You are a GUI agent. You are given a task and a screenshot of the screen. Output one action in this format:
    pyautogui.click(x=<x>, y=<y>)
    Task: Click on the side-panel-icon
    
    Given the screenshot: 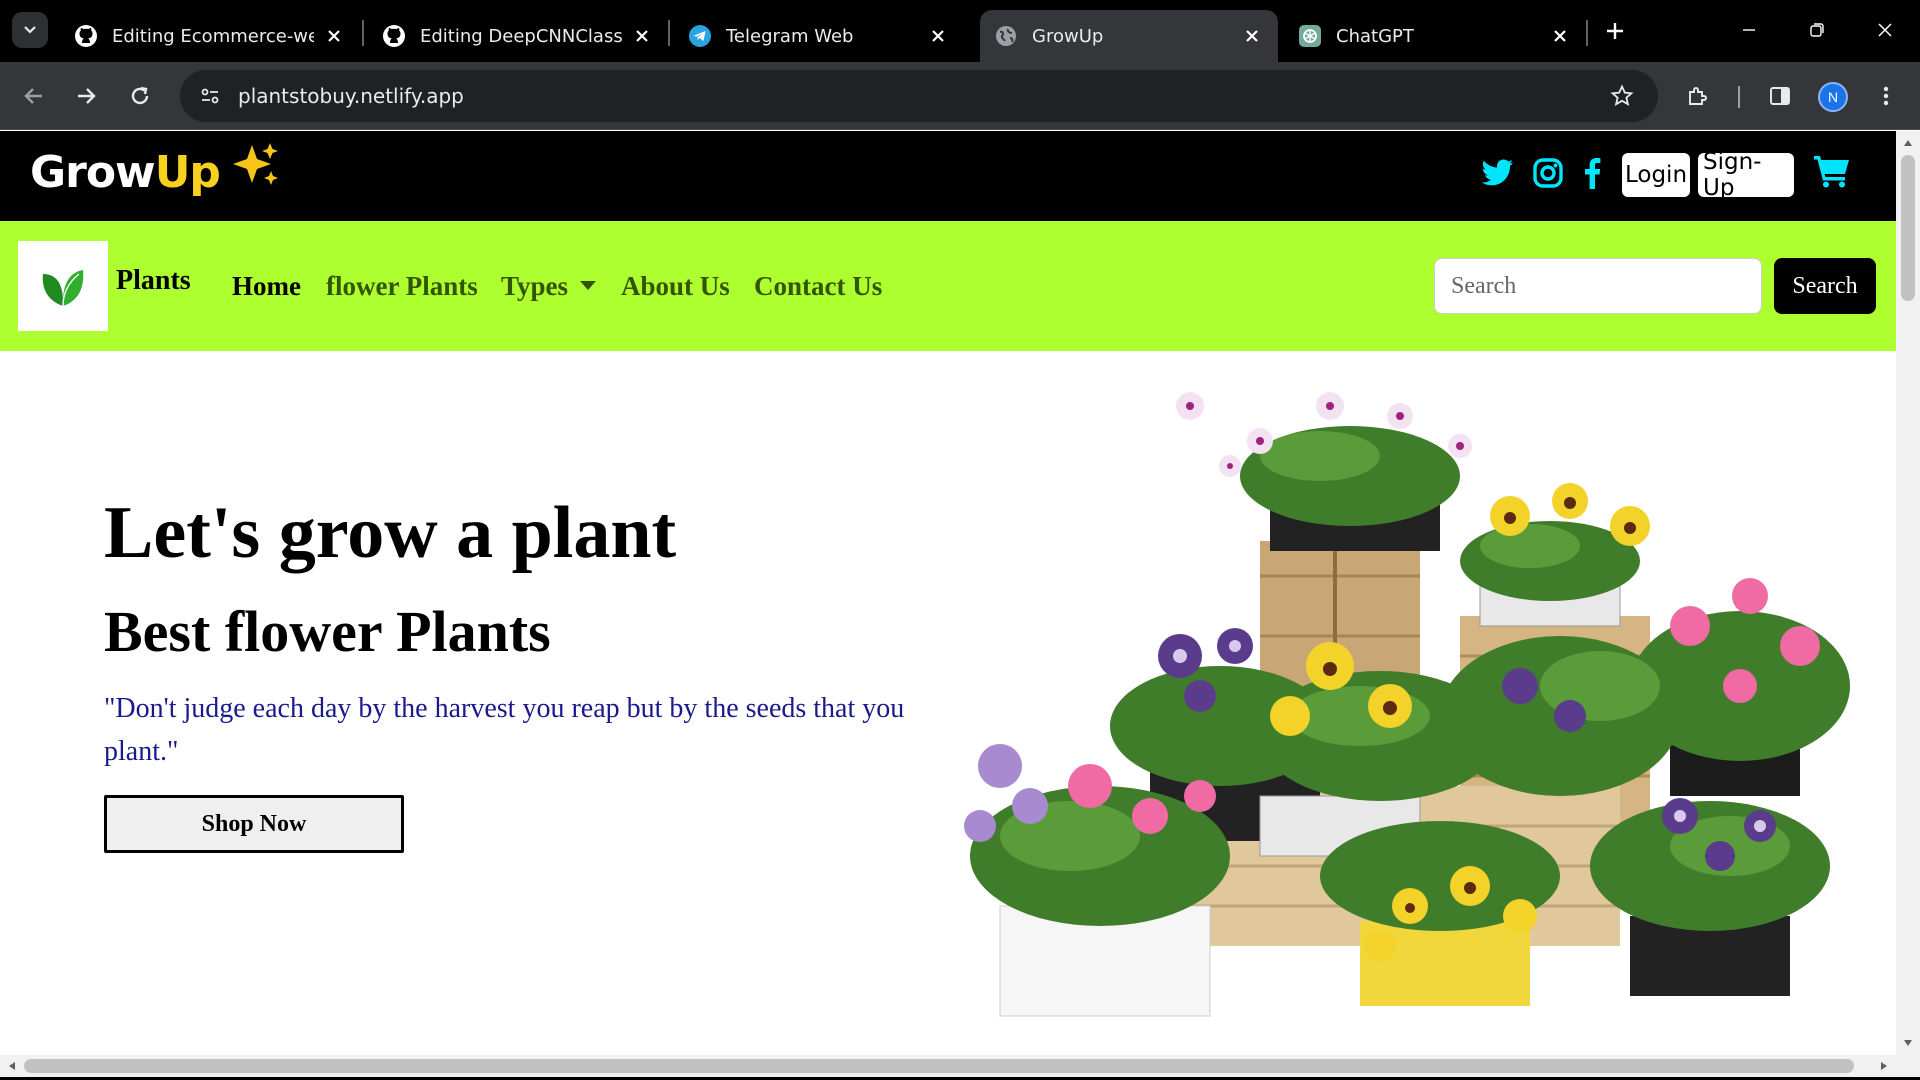 What is the action you would take?
    pyautogui.click(x=1780, y=96)
    